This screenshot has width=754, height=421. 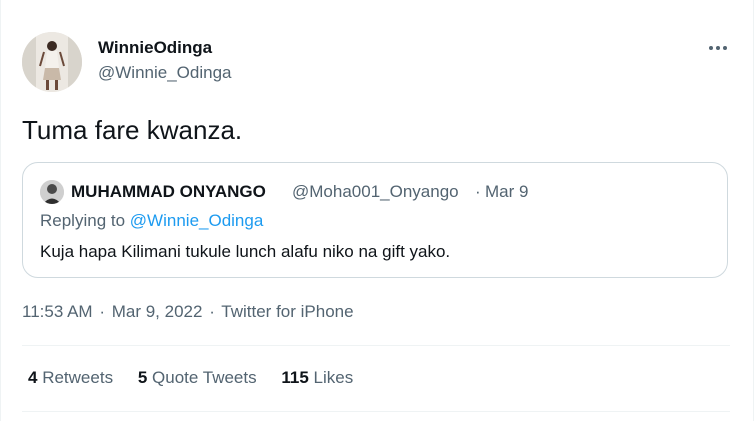 I want to click on likes-stat: 115 Likes, so click(x=317, y=378).